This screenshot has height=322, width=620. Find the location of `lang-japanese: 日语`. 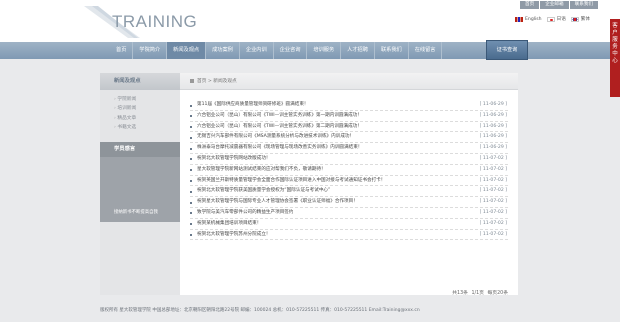

lang-japanese: 日语 is located at coordinates (561, 19).